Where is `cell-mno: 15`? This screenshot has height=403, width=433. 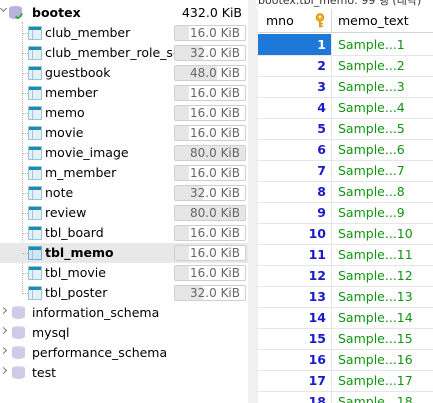 cell-mno: 15 is located at coordinates (295, 338).